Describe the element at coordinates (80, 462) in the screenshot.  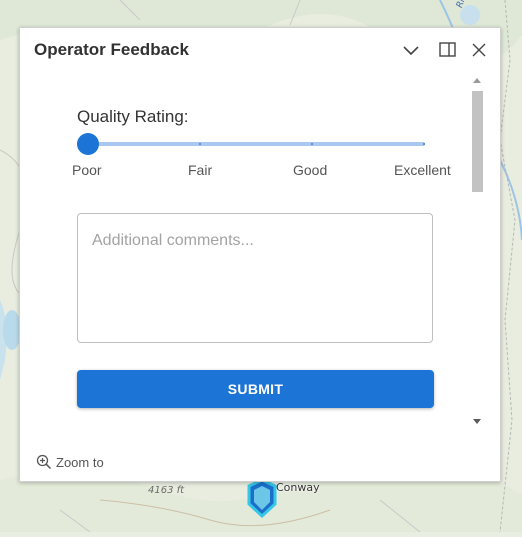
I see `zoom-to-label: Zoom to` at that location.